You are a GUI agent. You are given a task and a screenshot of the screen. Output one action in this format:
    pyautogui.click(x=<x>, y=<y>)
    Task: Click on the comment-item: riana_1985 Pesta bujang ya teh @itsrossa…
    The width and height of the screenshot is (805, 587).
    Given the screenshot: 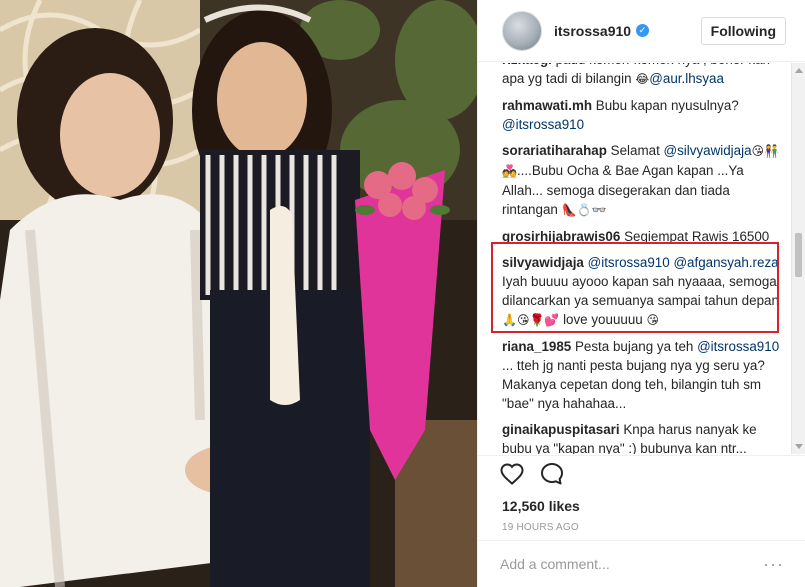 What is the action you would take?
    pyautogui.click(x=644, y=375)
    